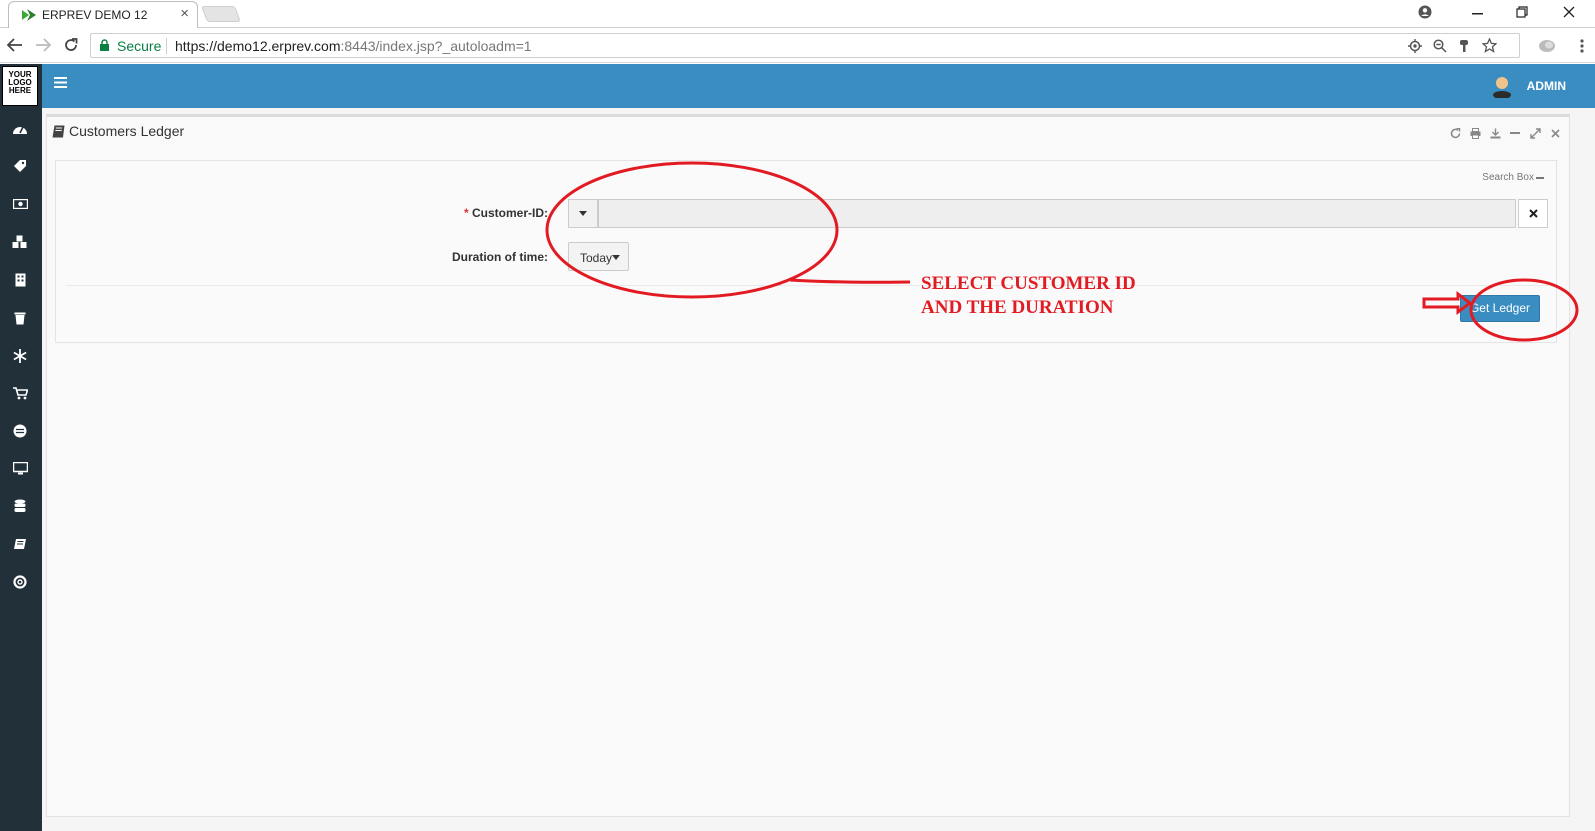  Describe the element at coordinates (166, 46) in the screenshot. I see `url-divider` at that location.